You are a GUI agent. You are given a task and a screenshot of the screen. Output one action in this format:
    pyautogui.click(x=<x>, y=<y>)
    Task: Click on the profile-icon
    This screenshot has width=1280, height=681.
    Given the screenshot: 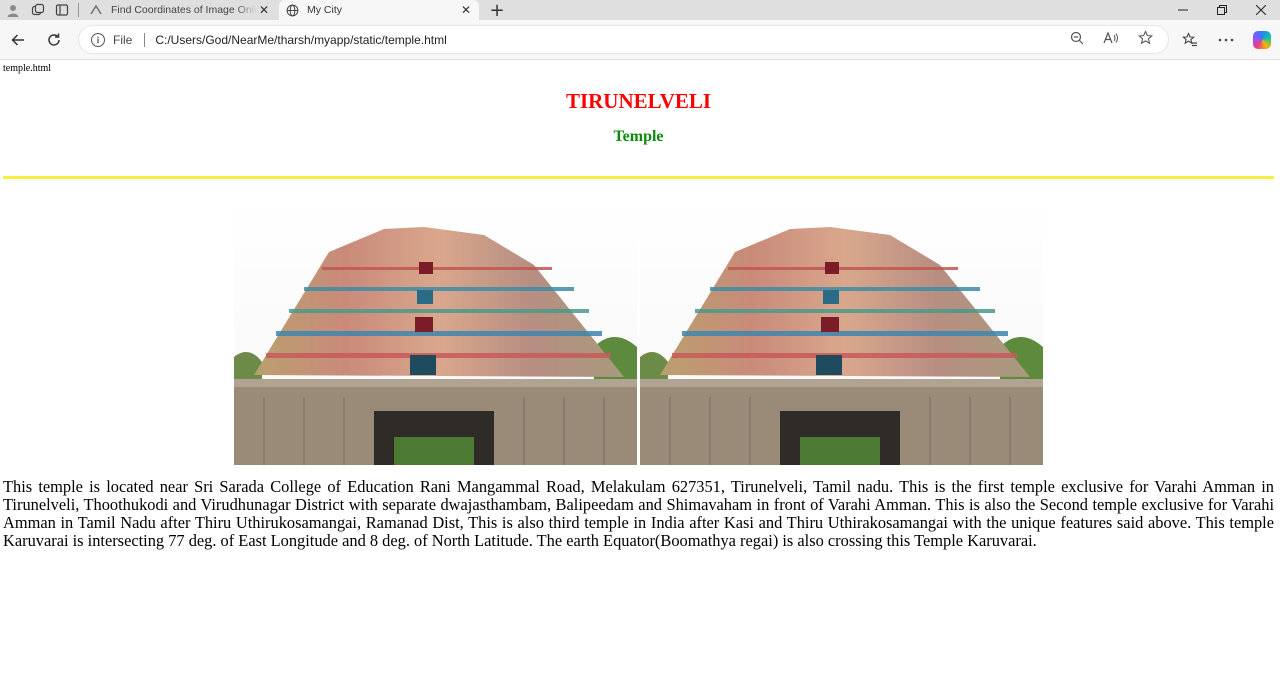 What is the action you would take?
    pyautogui.click(x=13, y=10)
    